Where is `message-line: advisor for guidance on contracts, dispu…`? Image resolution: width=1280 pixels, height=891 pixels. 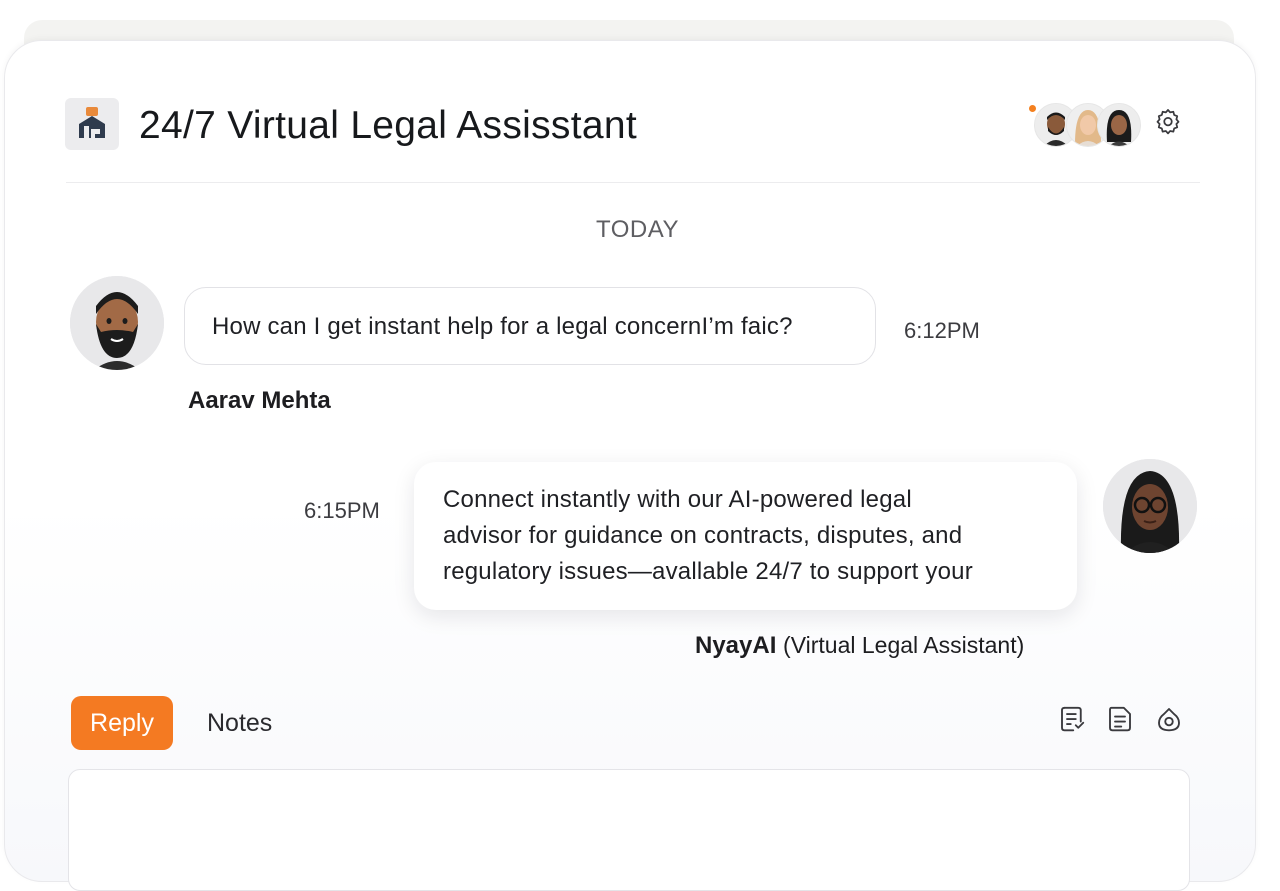 message-line: advisor for guidance on contracts, dispu… is located at coordinates (703, 535).